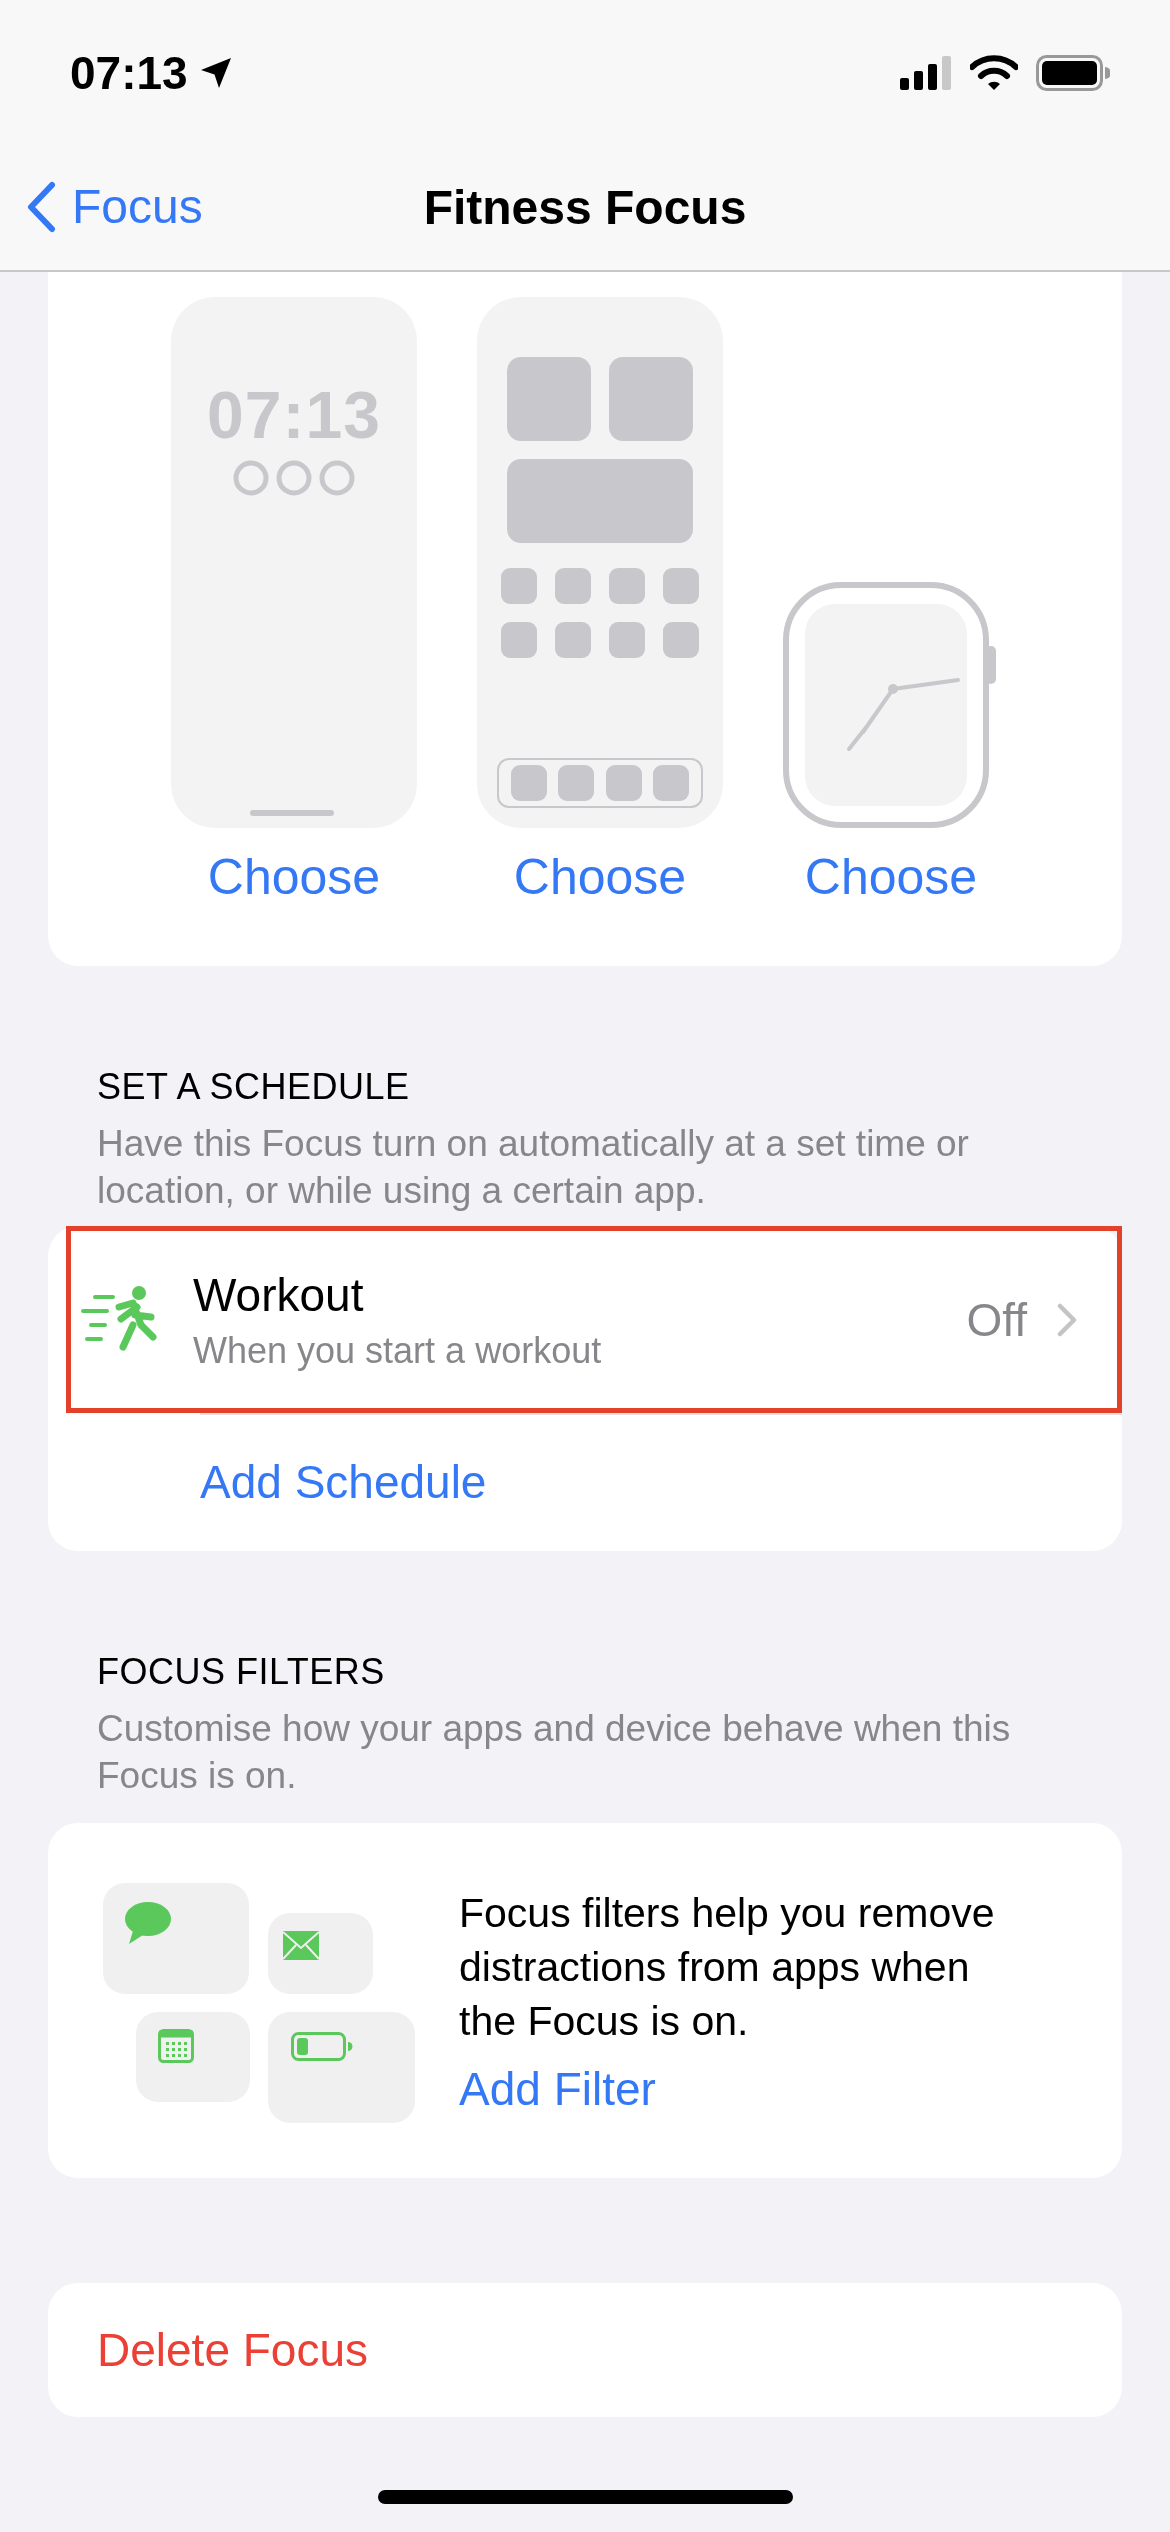 Image resolution: width=1170 pixels, height=2532 pixels. What do you see at coordinates (322, 2046) in the screenshot?
I see `battery-low-icon` at bounding box center [322, 2046].